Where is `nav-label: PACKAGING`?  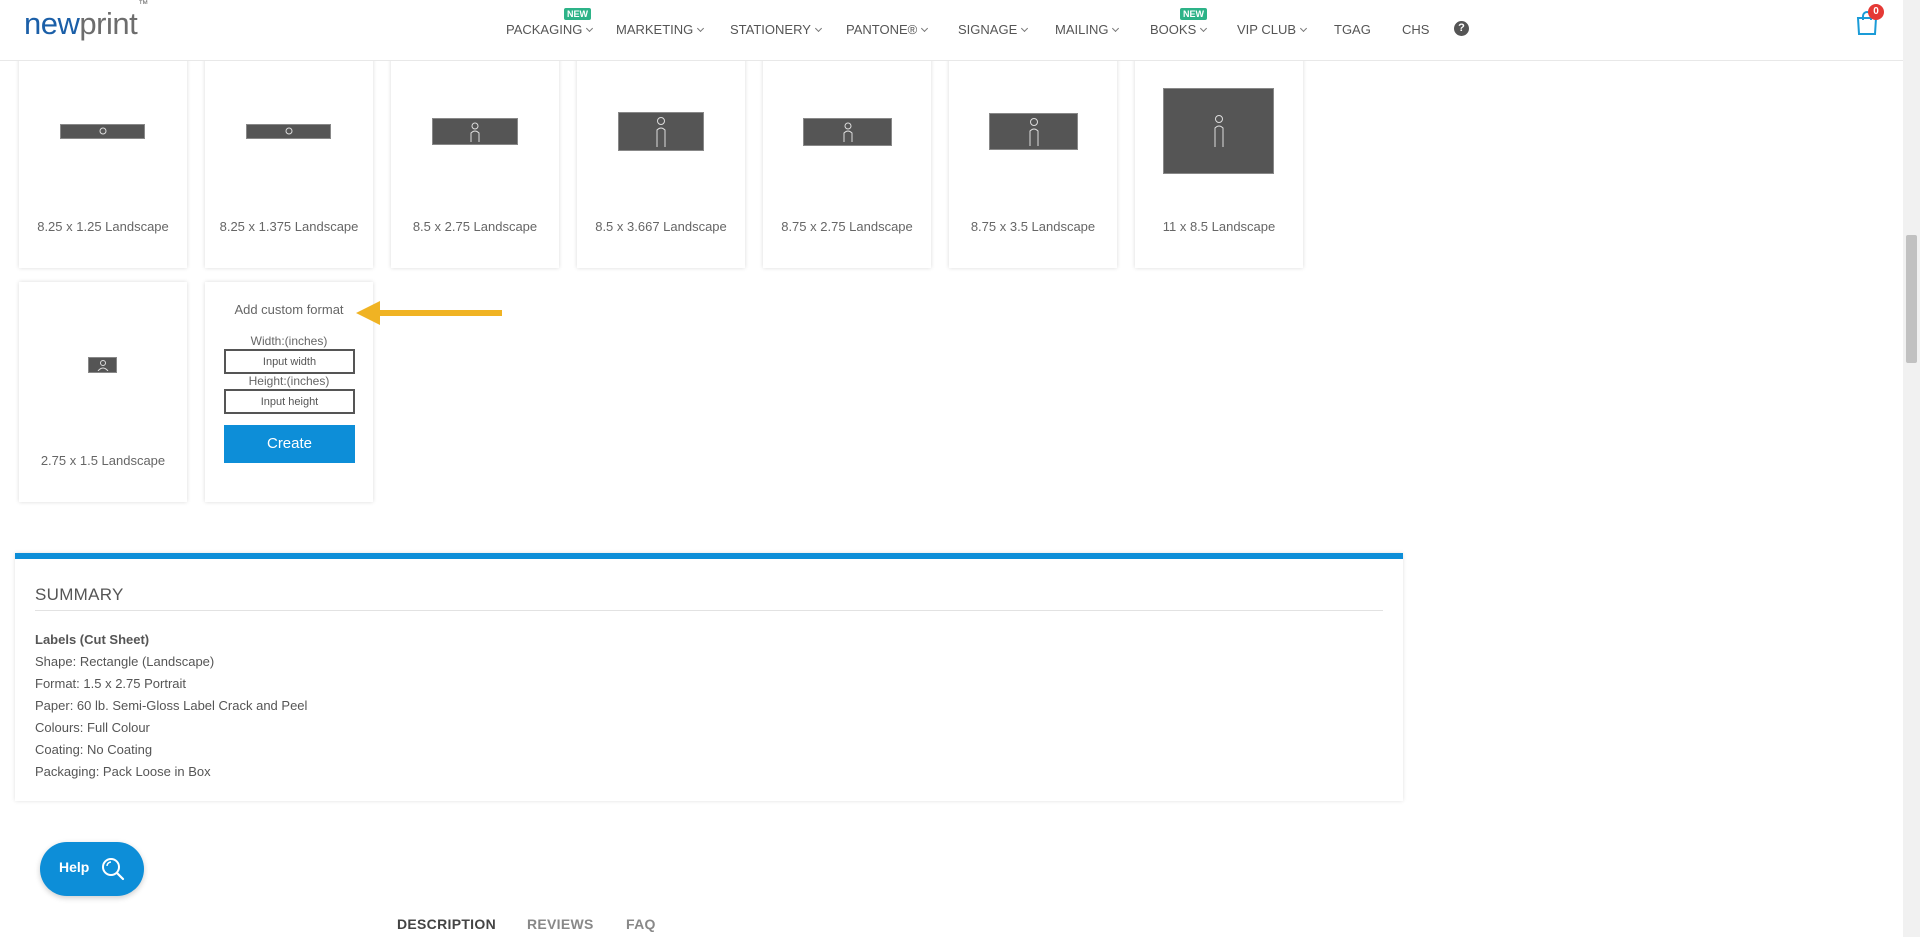 nav-label: PACKAGING is located at coordinates (544, 29).